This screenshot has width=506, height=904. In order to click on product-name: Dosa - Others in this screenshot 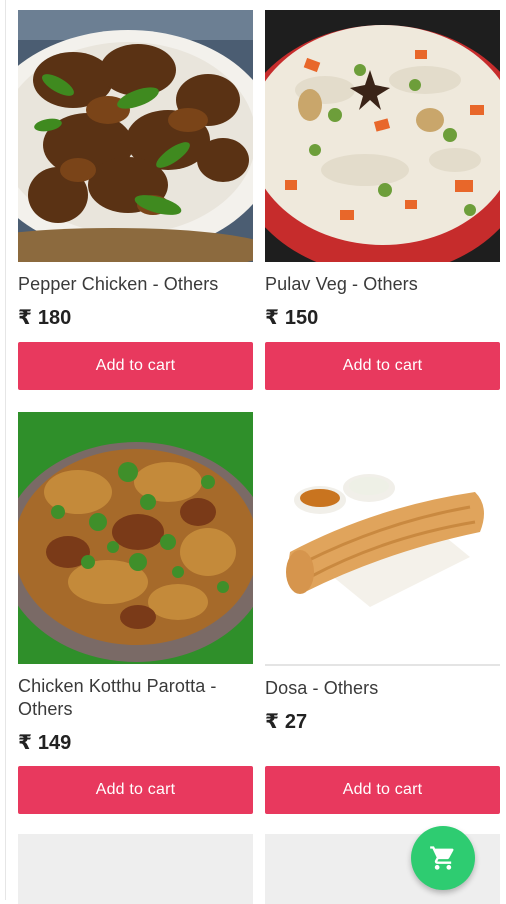, I will do `click(322, 688)`.